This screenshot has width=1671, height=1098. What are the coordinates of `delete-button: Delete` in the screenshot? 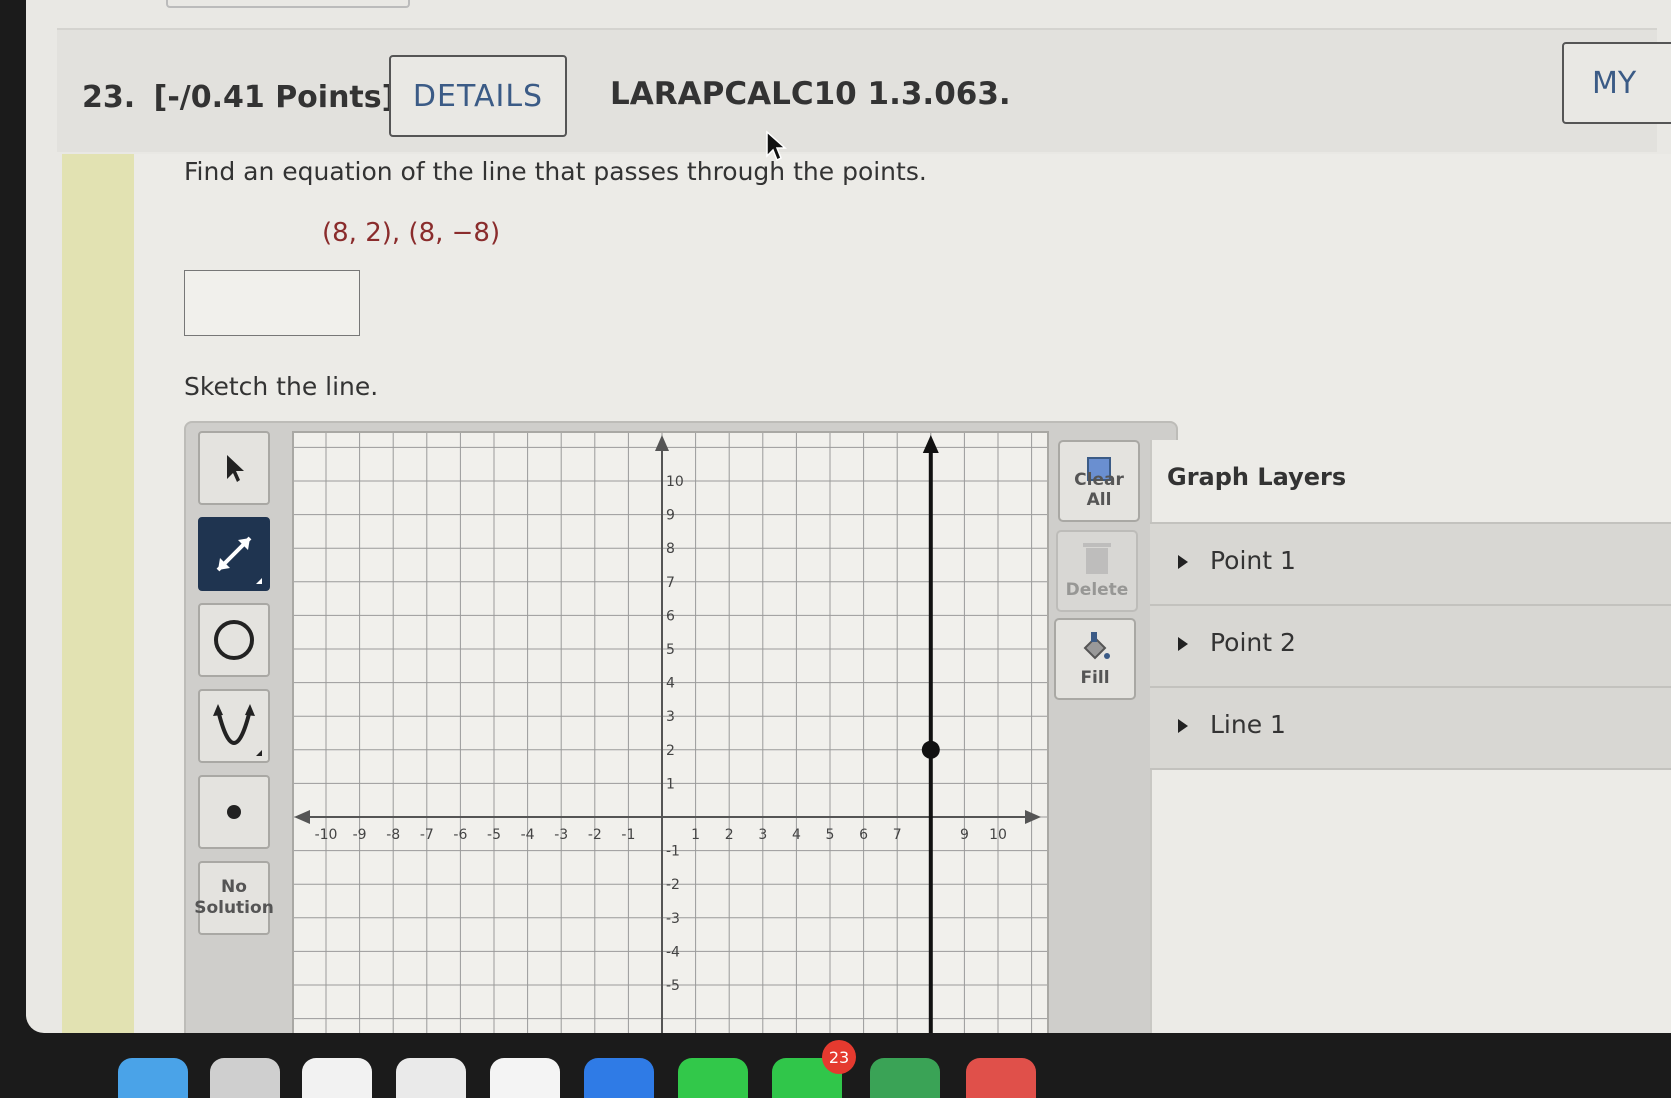 It's located at (1097, 571).